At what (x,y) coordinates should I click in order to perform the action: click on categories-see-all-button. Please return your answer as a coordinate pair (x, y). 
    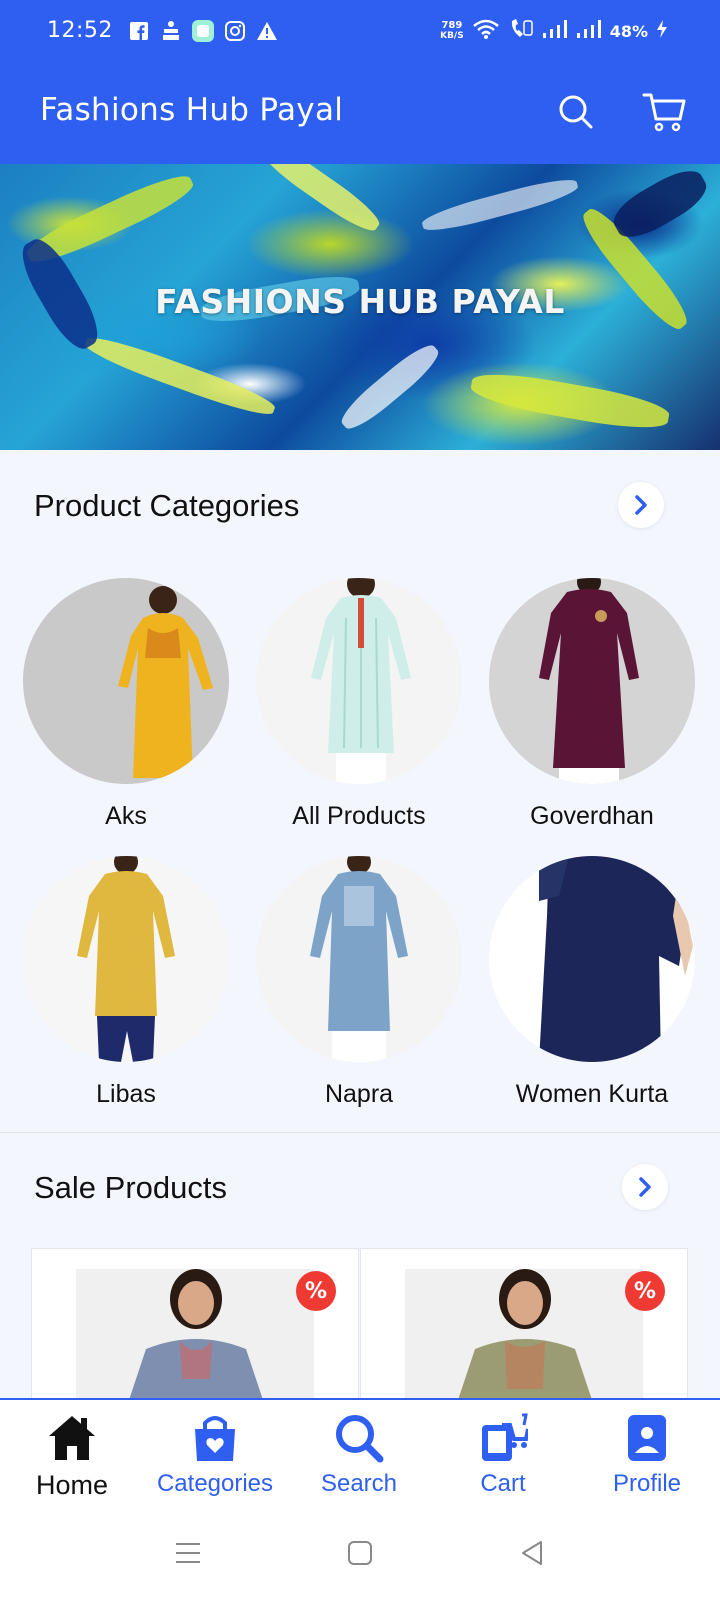
    Looking at the image, I should click on (641, 505).